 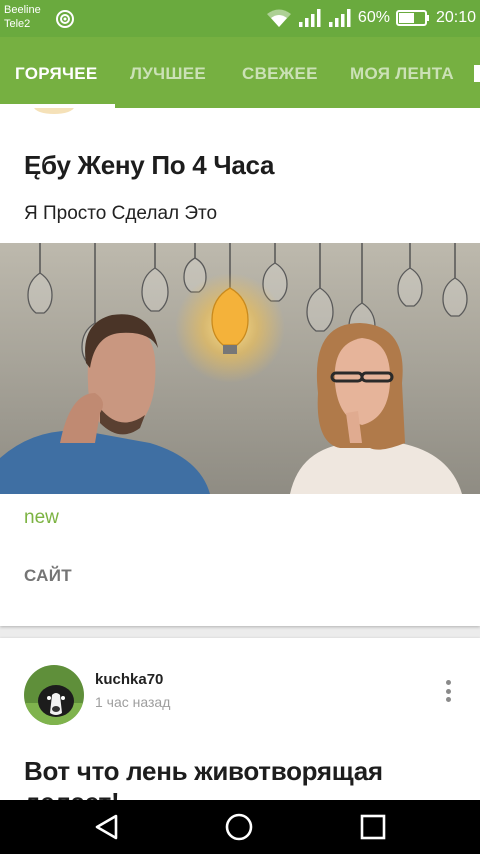 What do you see at coordinates (22, 17) in the screenshot?
I see `carrier-names: Beeline Tele2` at bounding box center [22, 17].